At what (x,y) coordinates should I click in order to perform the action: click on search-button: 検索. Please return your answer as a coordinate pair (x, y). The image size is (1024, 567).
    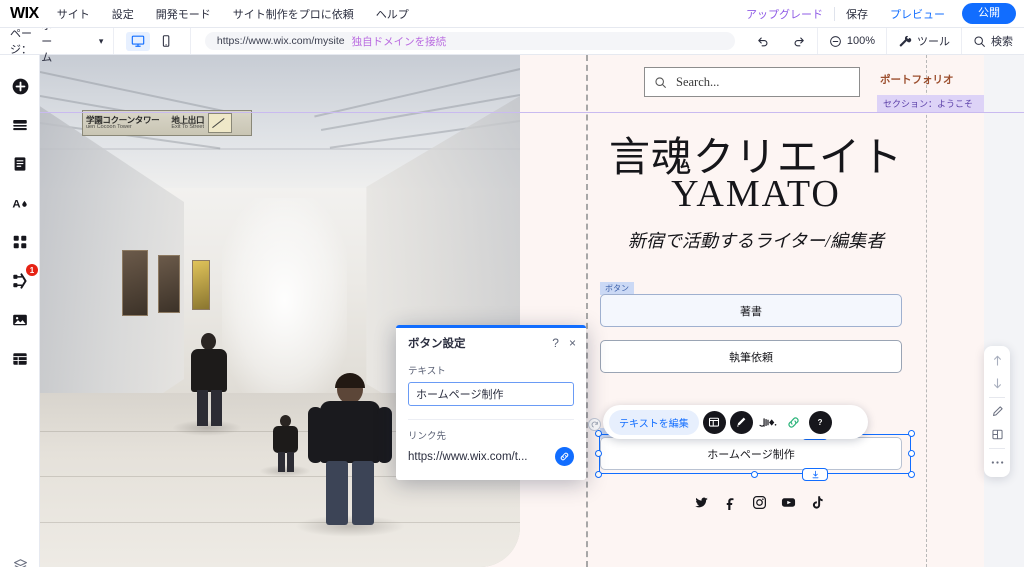
    Looking at the image, I should click on (993, 41).